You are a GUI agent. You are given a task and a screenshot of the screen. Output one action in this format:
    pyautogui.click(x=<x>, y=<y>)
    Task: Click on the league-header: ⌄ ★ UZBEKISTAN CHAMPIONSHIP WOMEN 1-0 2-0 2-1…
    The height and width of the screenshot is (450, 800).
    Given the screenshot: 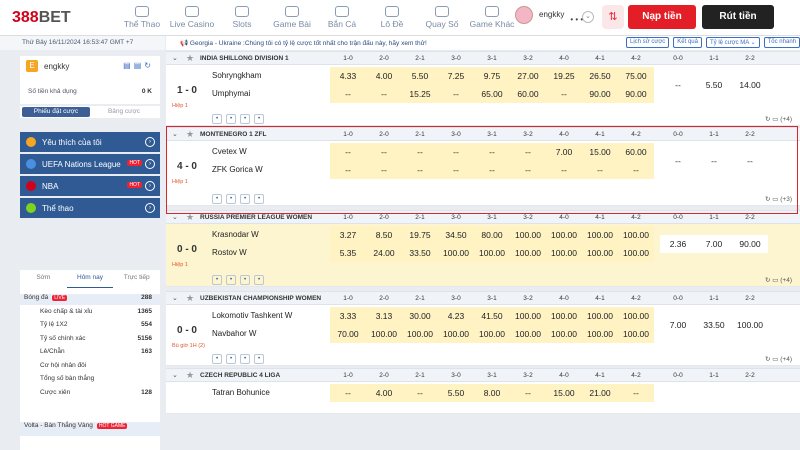 What is the action you would take?
    pyautogui.click(x=483, y=298)
    